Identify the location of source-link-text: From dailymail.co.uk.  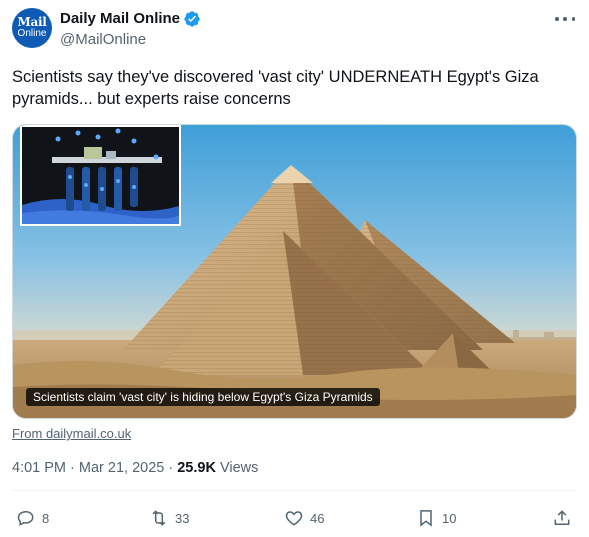
(71, 433).